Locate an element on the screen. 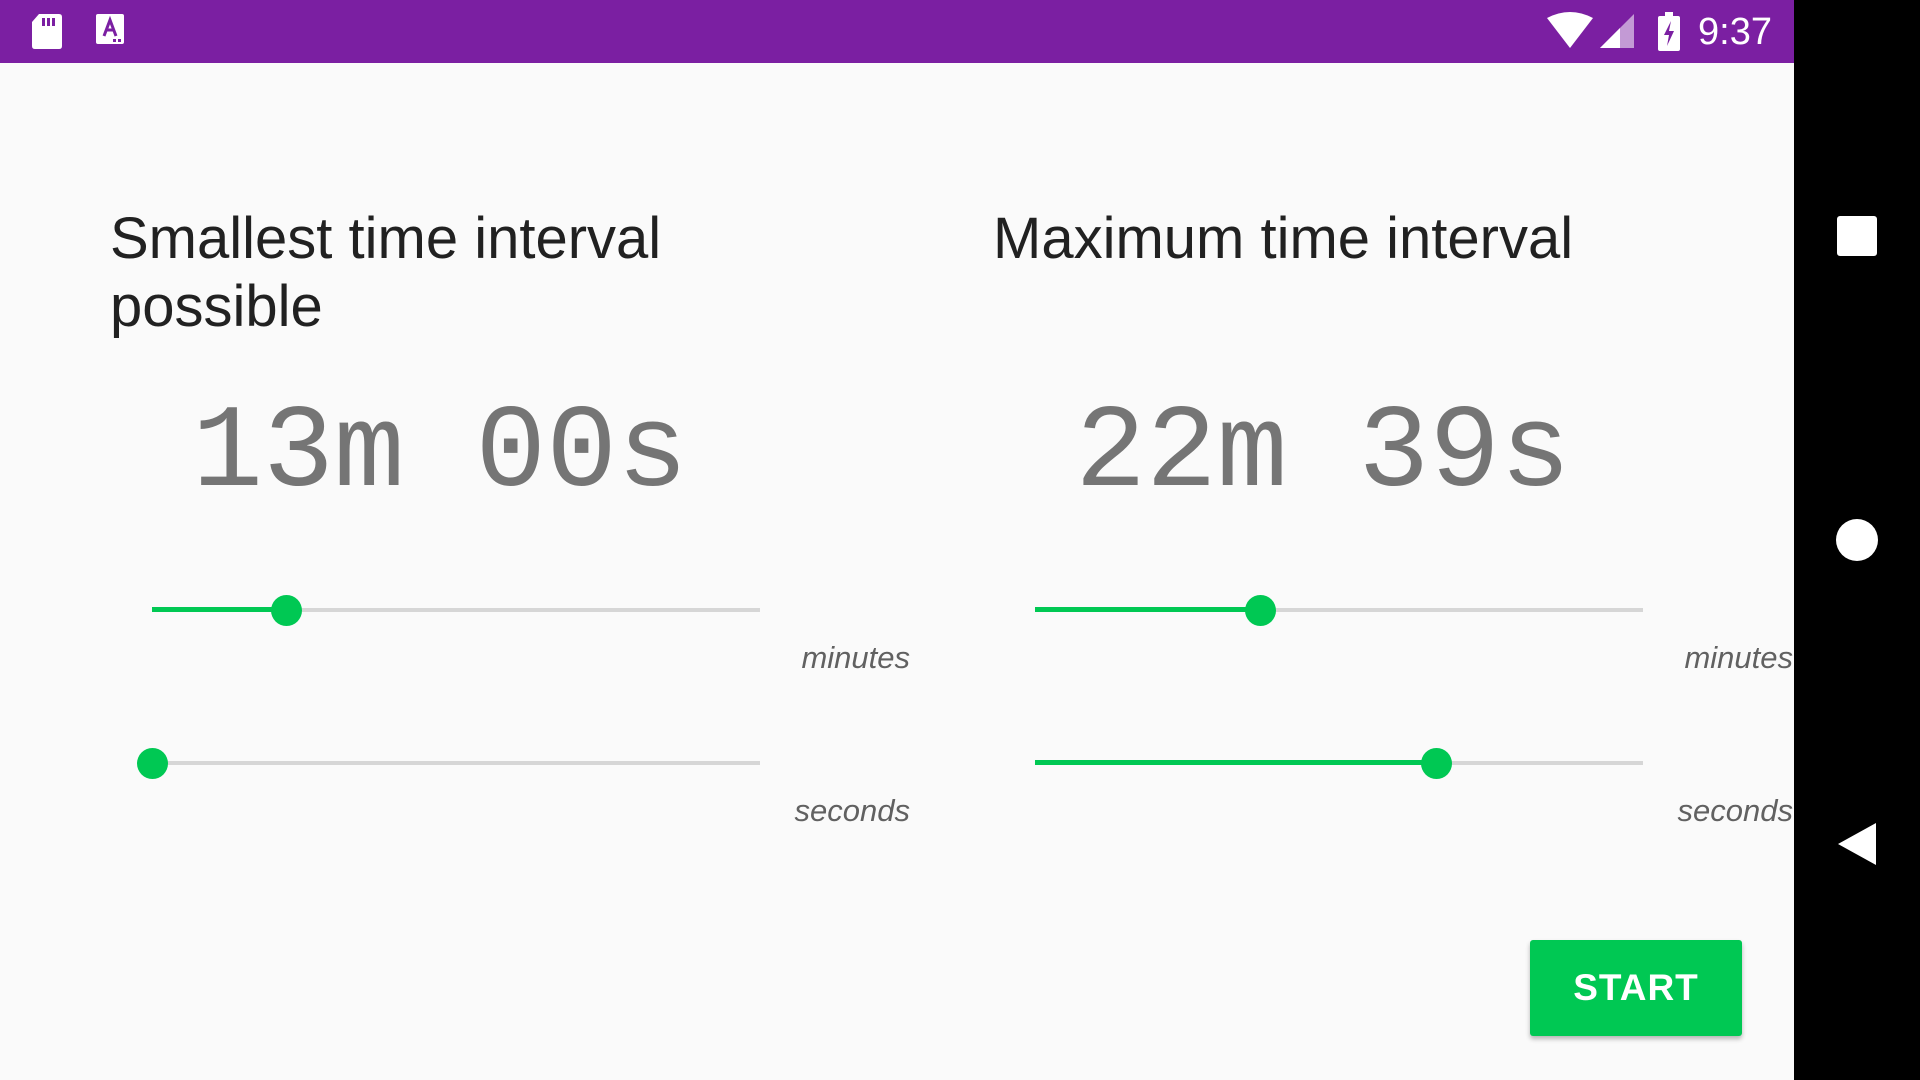  slider-track is located at coordinates (456, 763).